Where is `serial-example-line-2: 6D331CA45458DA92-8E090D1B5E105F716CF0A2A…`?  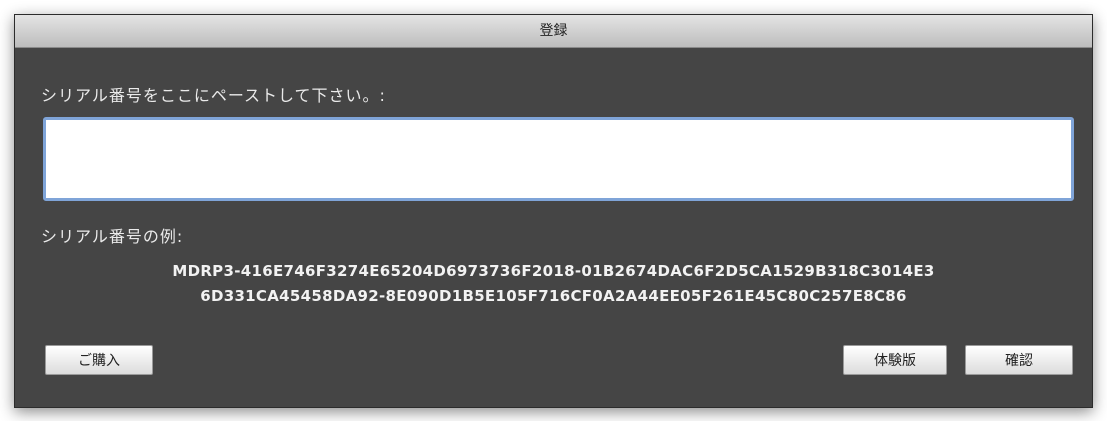
serial-example-line-2: 6D331CA45458DA92-8E090D1B5E105F716CF0A2A… is located at coordinates (553, 296).